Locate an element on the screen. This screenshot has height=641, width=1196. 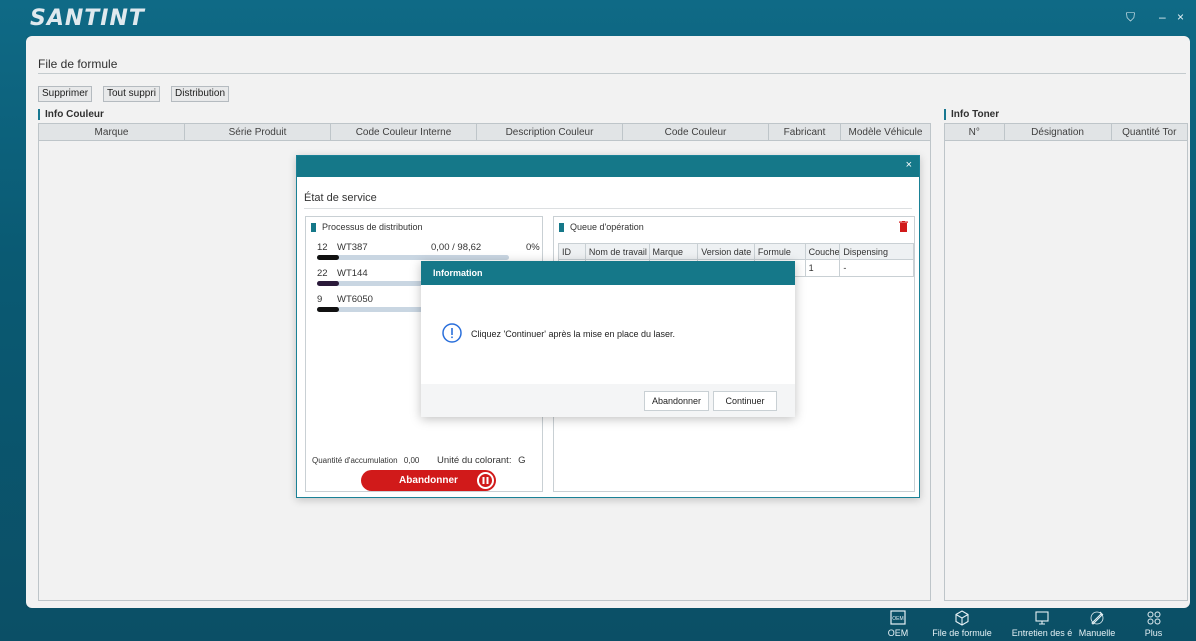
continue-button: Continuer is located at coordinates (745, 401).